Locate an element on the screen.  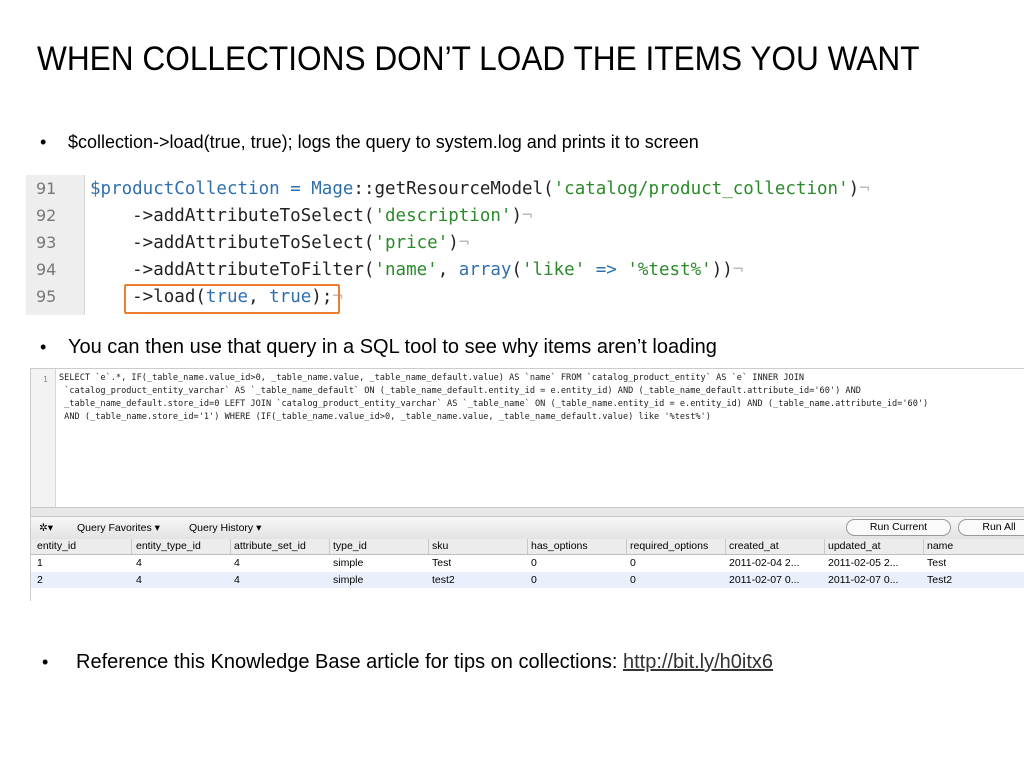
run-current-button: Run Current is located at coordinates (898, 527).